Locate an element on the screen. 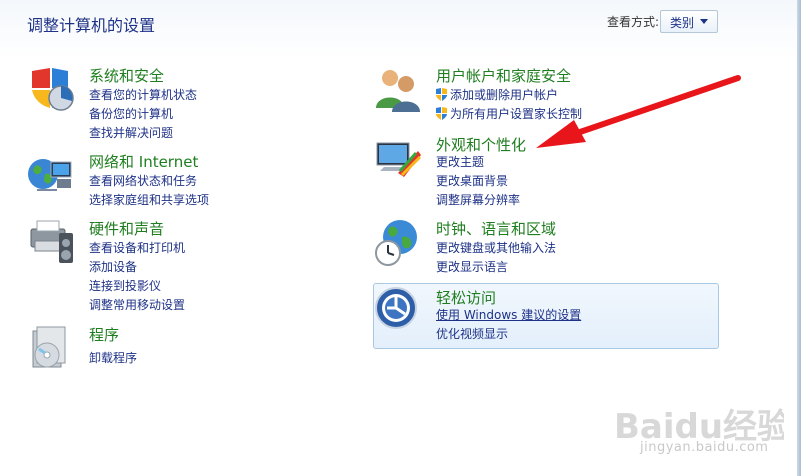 Image resolution: width=801 pixels, height=476 pixels. link-backup-computer: 备份您的计算机 is located at coordinates (131, 113).